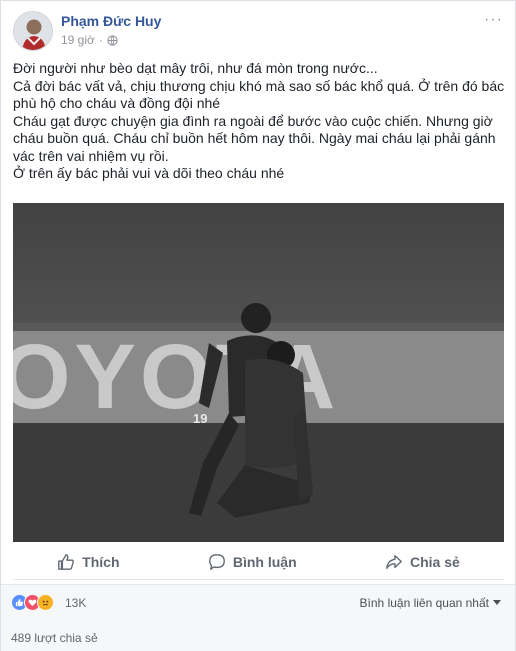 The height and width of the screenshot is (651, 516). I want to click on comment-sort-label: Bình luận liên quan nhất, so click(424, 603).